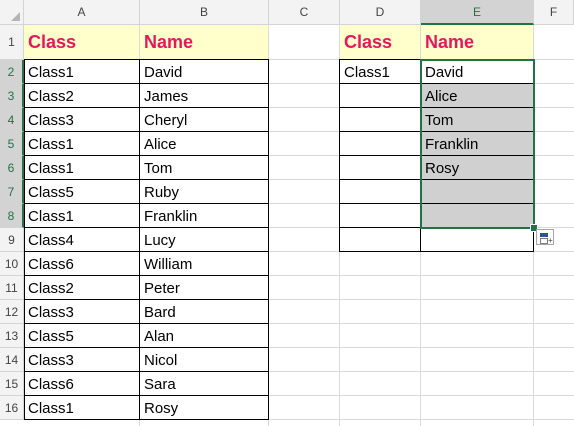  I want to click on cell-a3: Class2, so click(82, 96).